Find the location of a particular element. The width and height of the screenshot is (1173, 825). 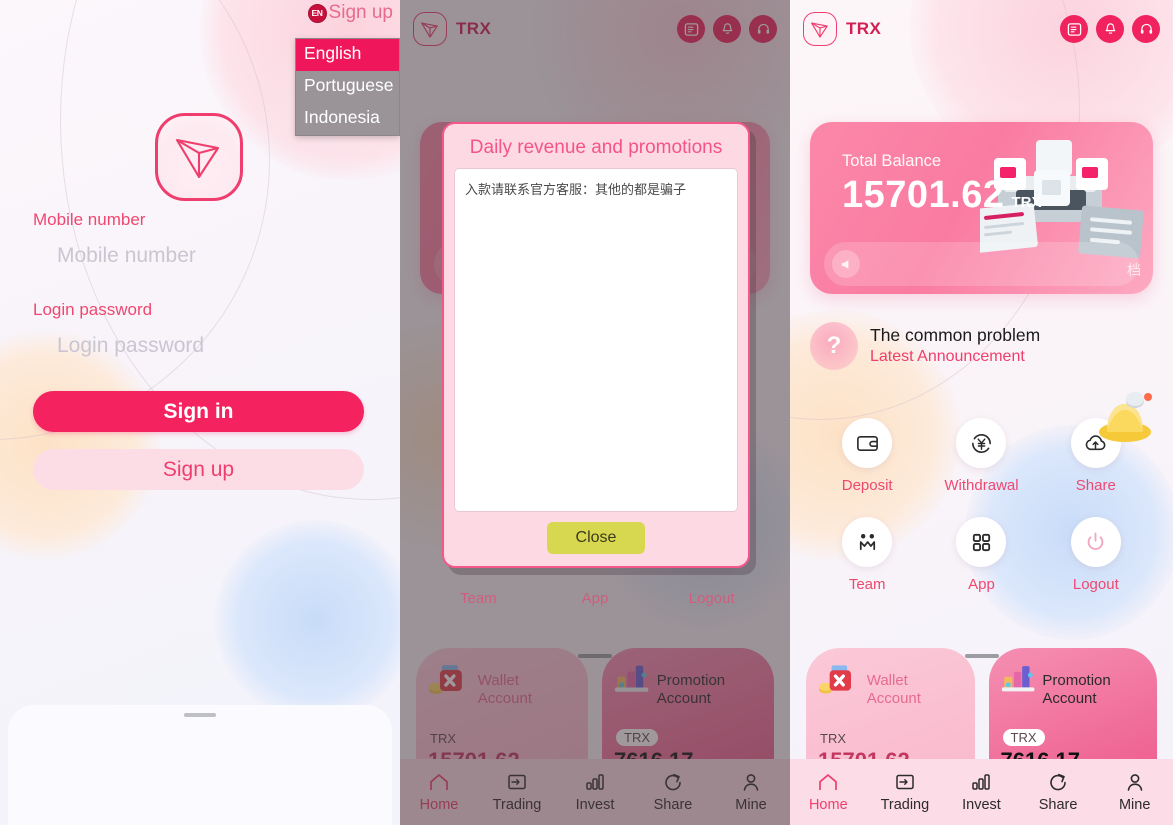

language-badge-icon: EN is located at coordinates (317, 13).